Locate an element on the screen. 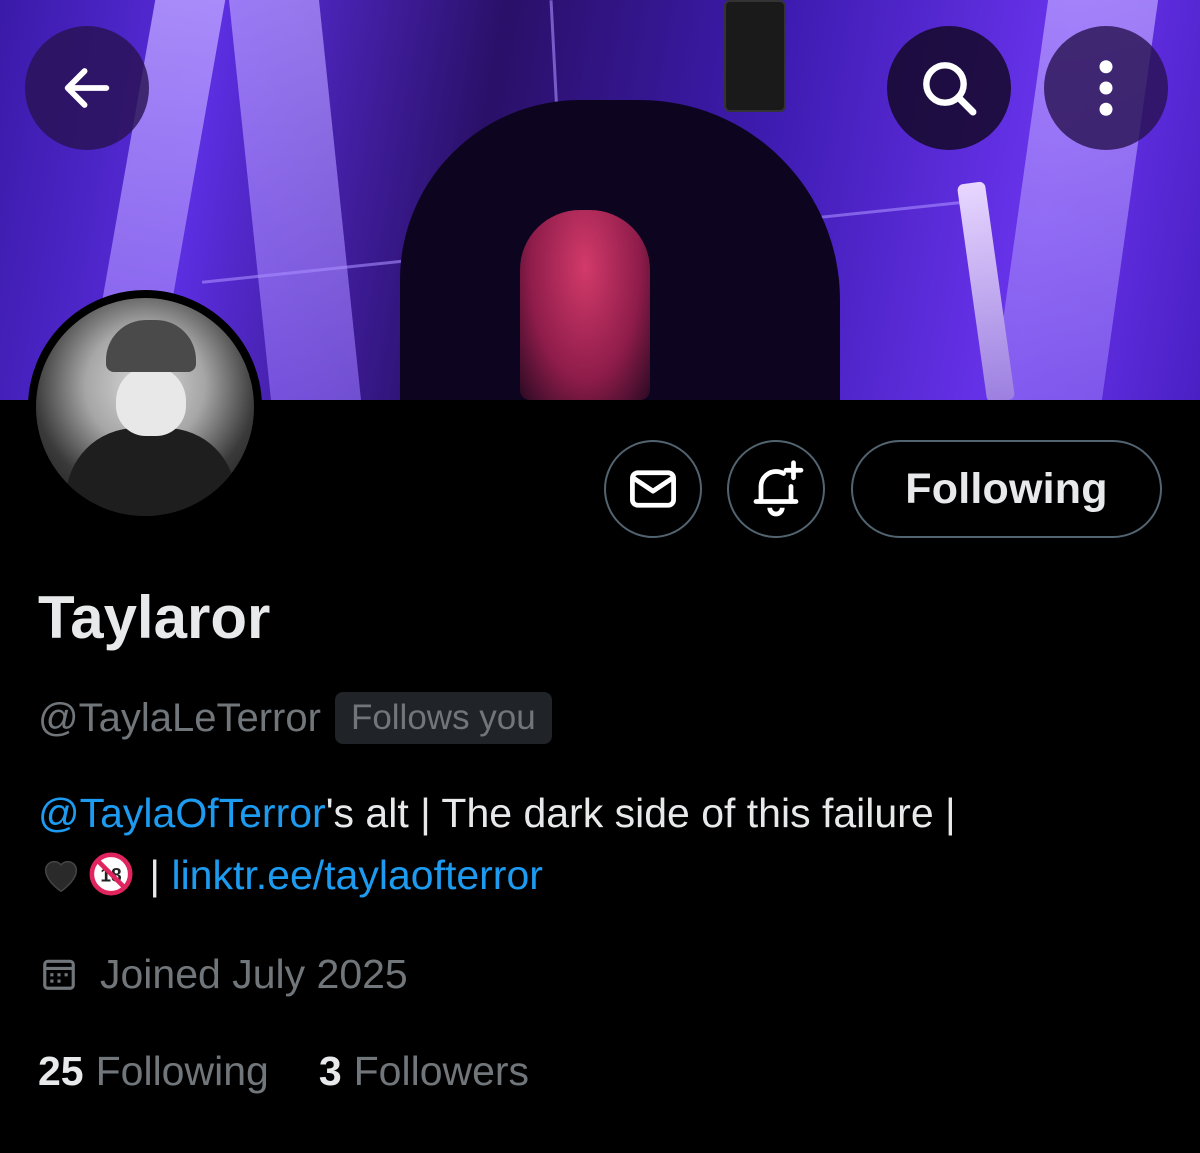 The image size is (1200, 1153). back-button is located at coordinates (87, 88).